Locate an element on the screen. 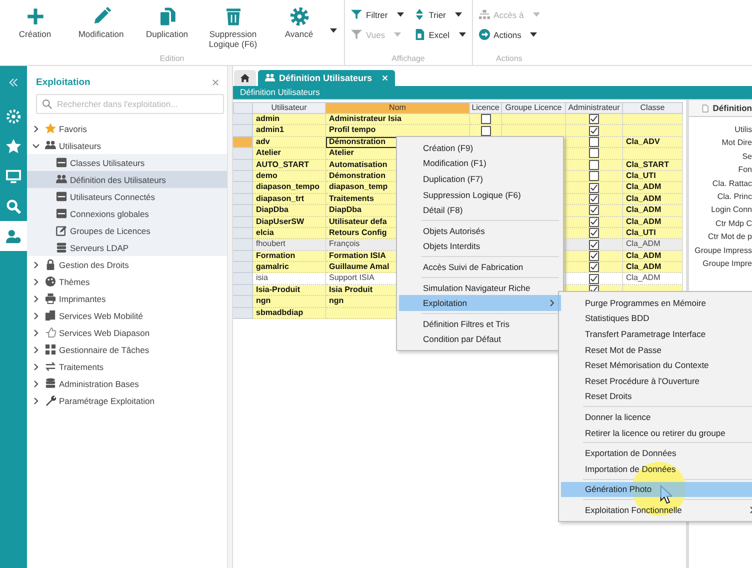 The image size is (752, 568). column-header: Nom is located at coordinates (398, 108).